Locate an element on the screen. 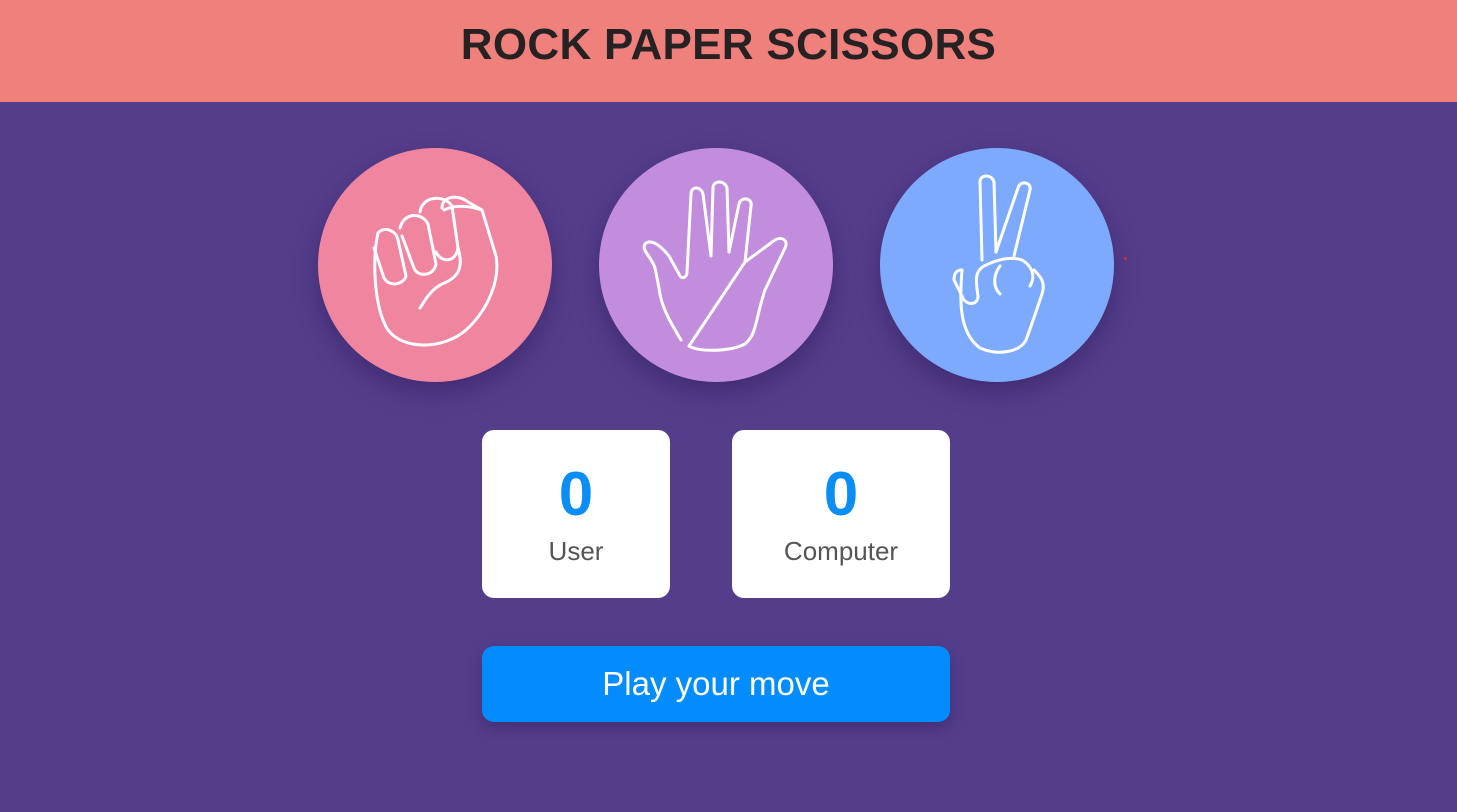 Image resolution: width=1457 pixels, height=812 pixels. computer-score-value: 0 is located at coordinates (841, 494).